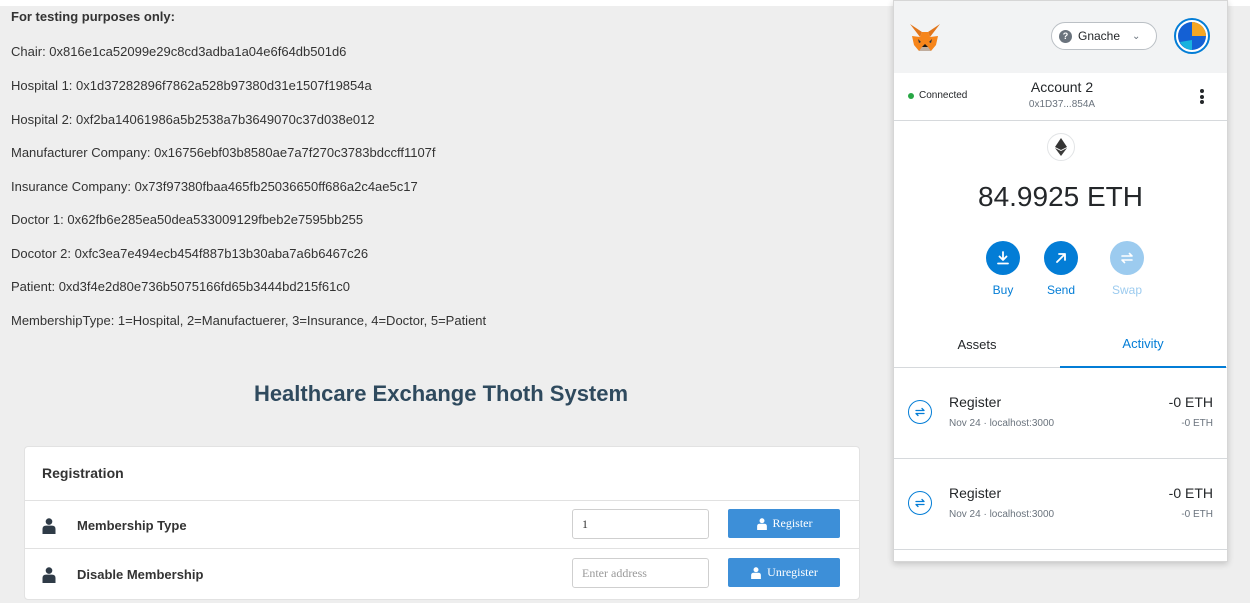 The height and width of the screenshot is (603, 1250). I want to click on unregister-button: Unregister, so click(784, 572).